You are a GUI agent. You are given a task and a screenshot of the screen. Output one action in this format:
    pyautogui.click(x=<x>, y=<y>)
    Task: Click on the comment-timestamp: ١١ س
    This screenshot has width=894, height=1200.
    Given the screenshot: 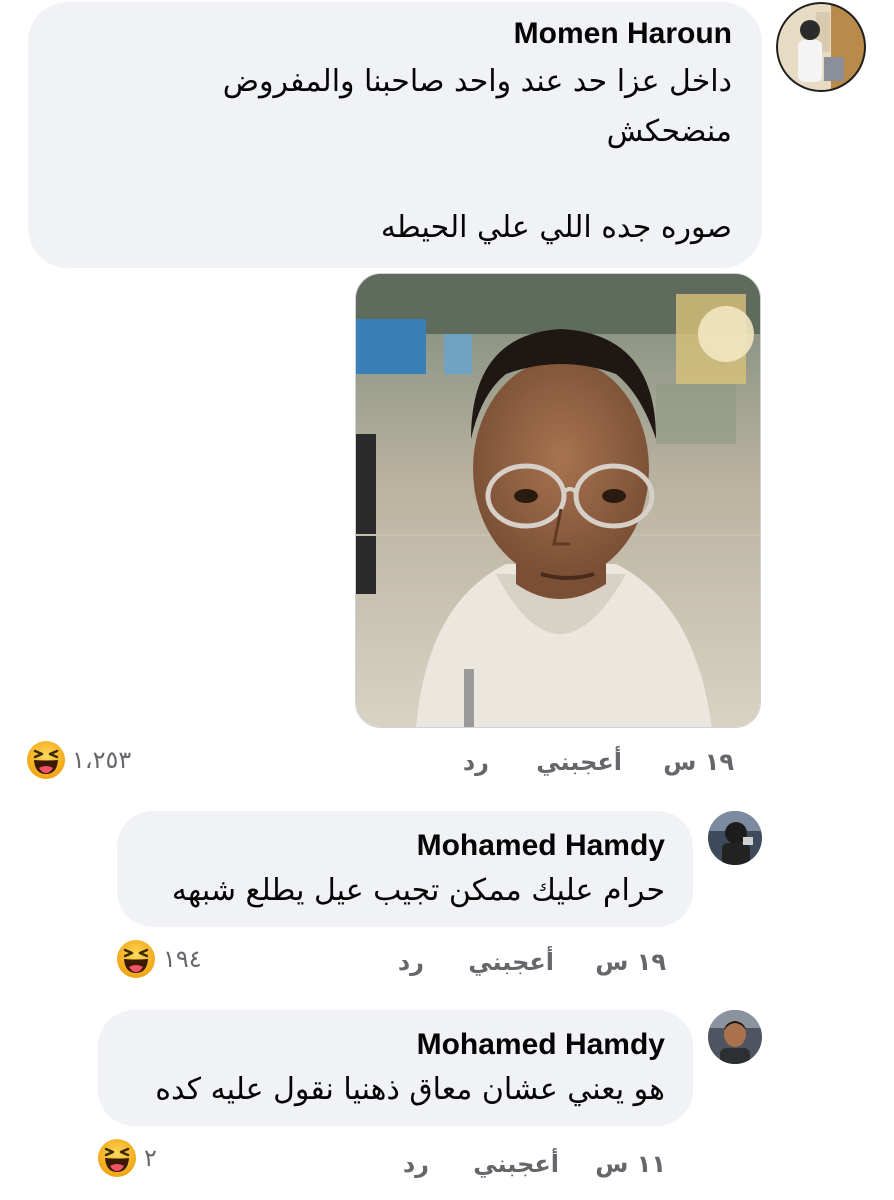 What is the action you would take?
    pyautogui.click(x=630, y=1164)
    